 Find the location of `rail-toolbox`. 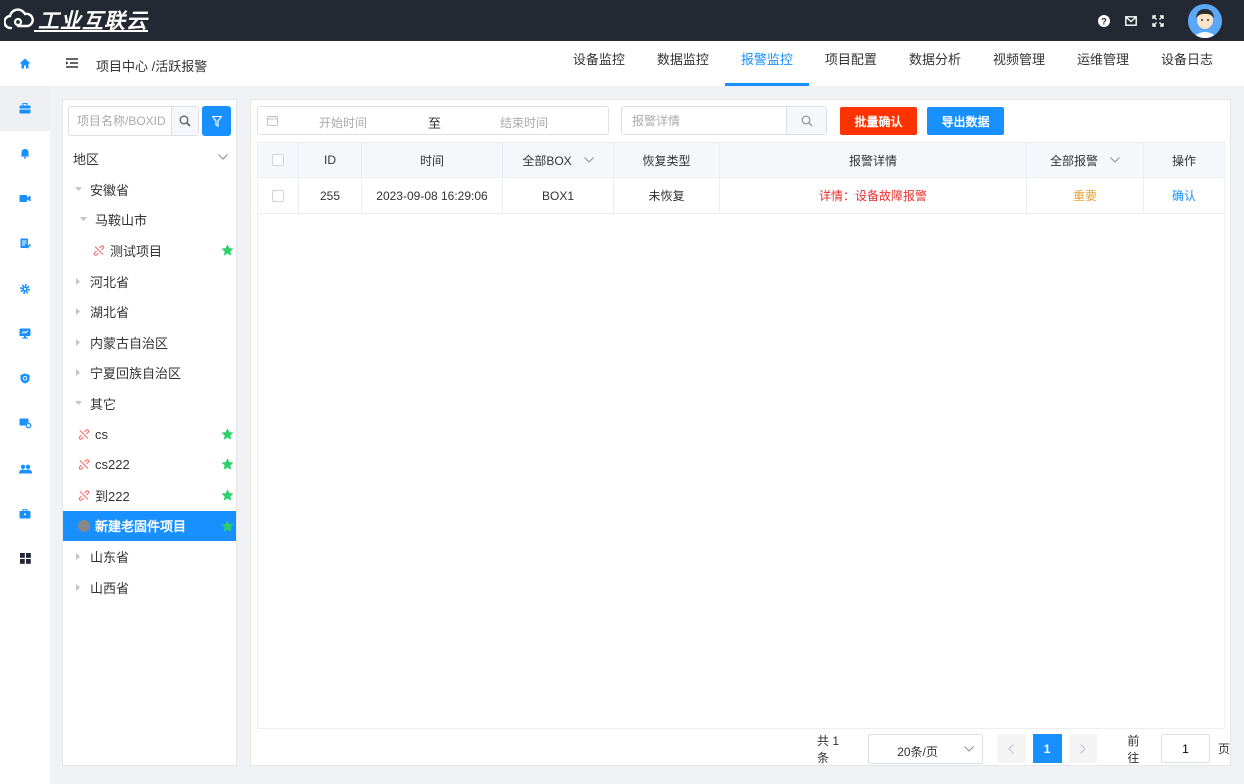

rail-toolbox is located at coordinates (25, 513).